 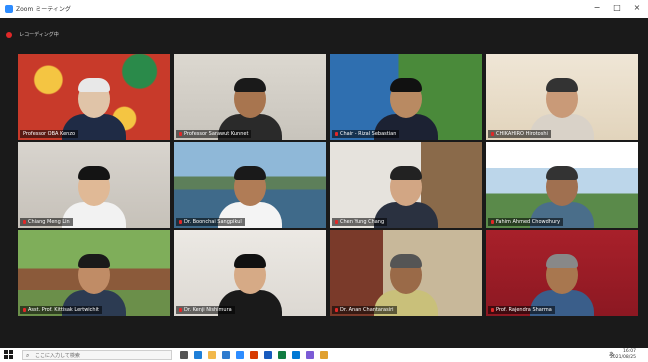 I want to click on recording-dot-icon, so click(x=9, y=34).